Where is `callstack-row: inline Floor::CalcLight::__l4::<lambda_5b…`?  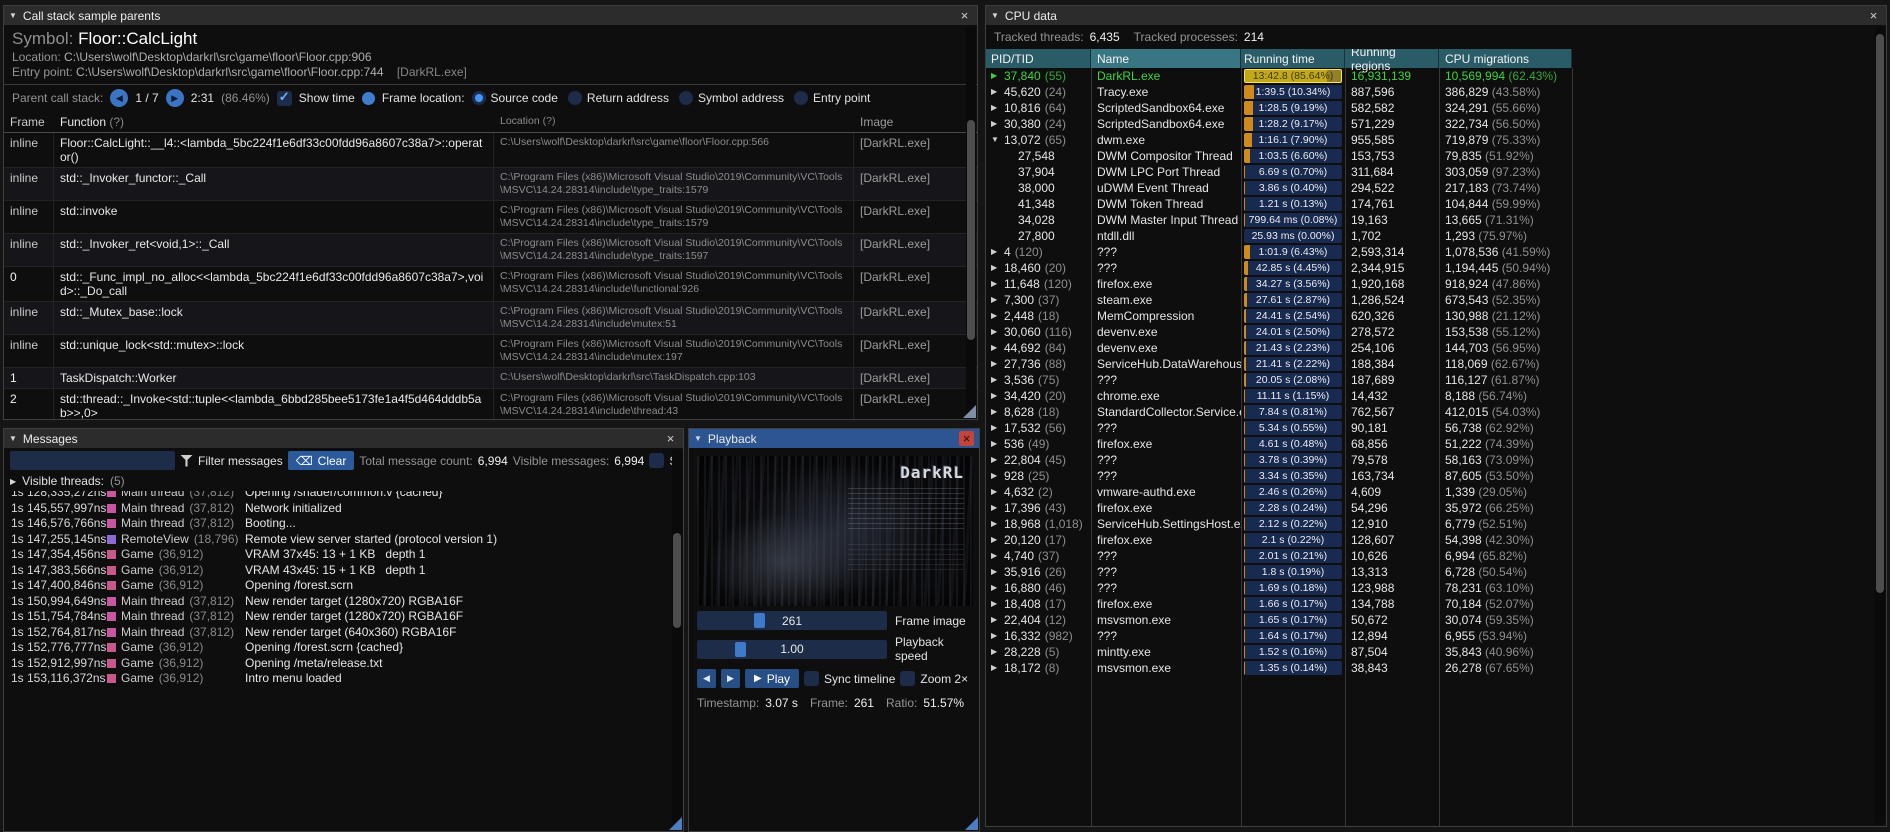 callstack-row: inline Floor::CalcLight::__l4::<lambda_5b… is located at coordinates (490, 150).